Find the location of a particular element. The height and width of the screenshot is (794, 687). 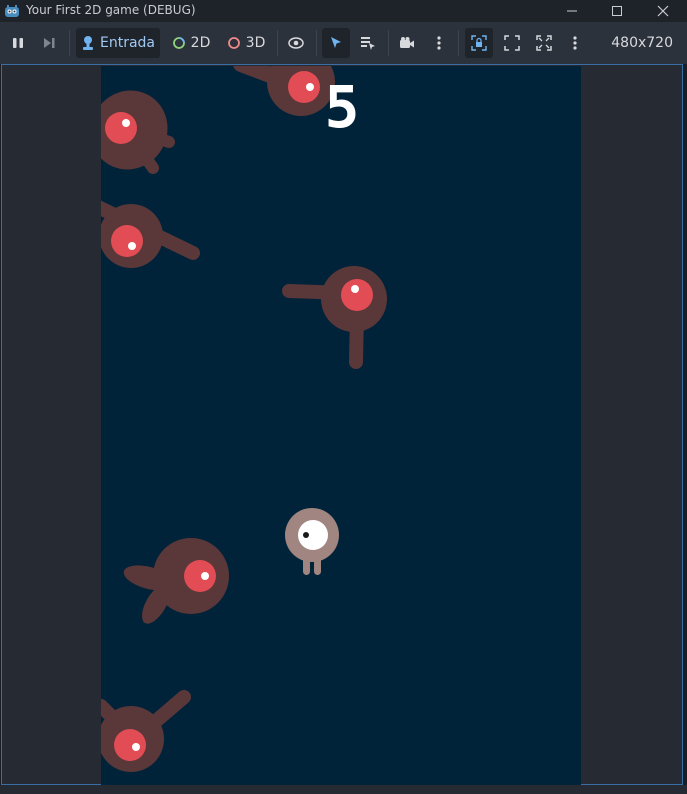

2d-mode-icon is located at coordinates (178, 43).